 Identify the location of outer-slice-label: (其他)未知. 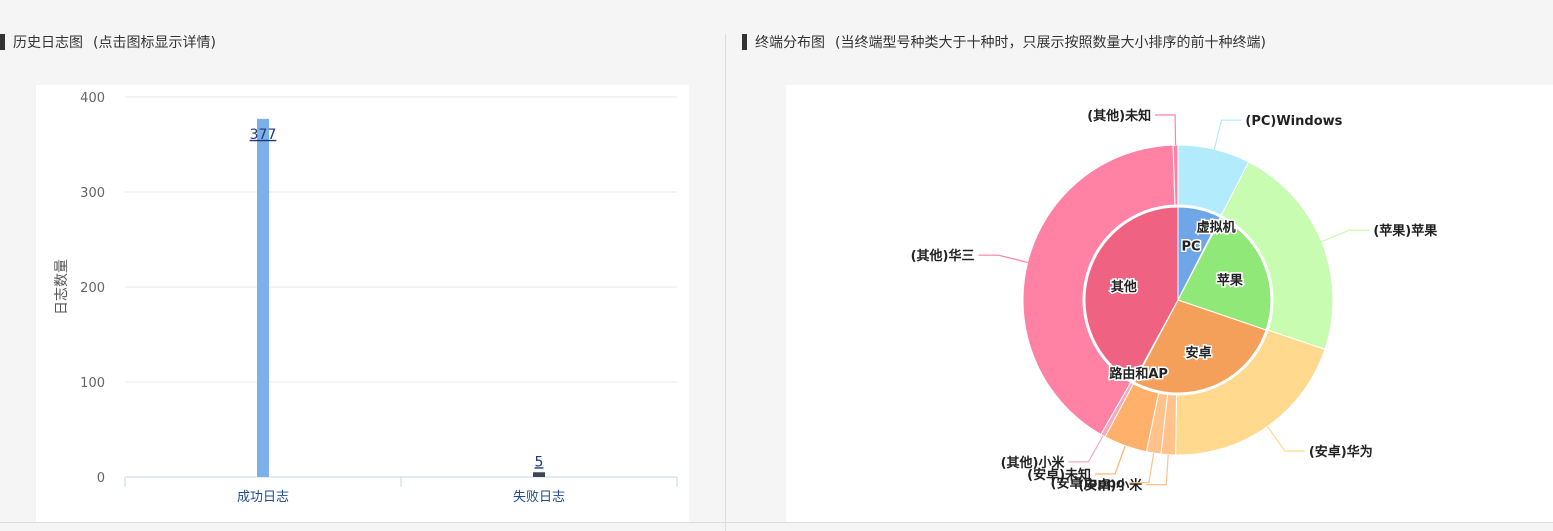
(1119, 116).